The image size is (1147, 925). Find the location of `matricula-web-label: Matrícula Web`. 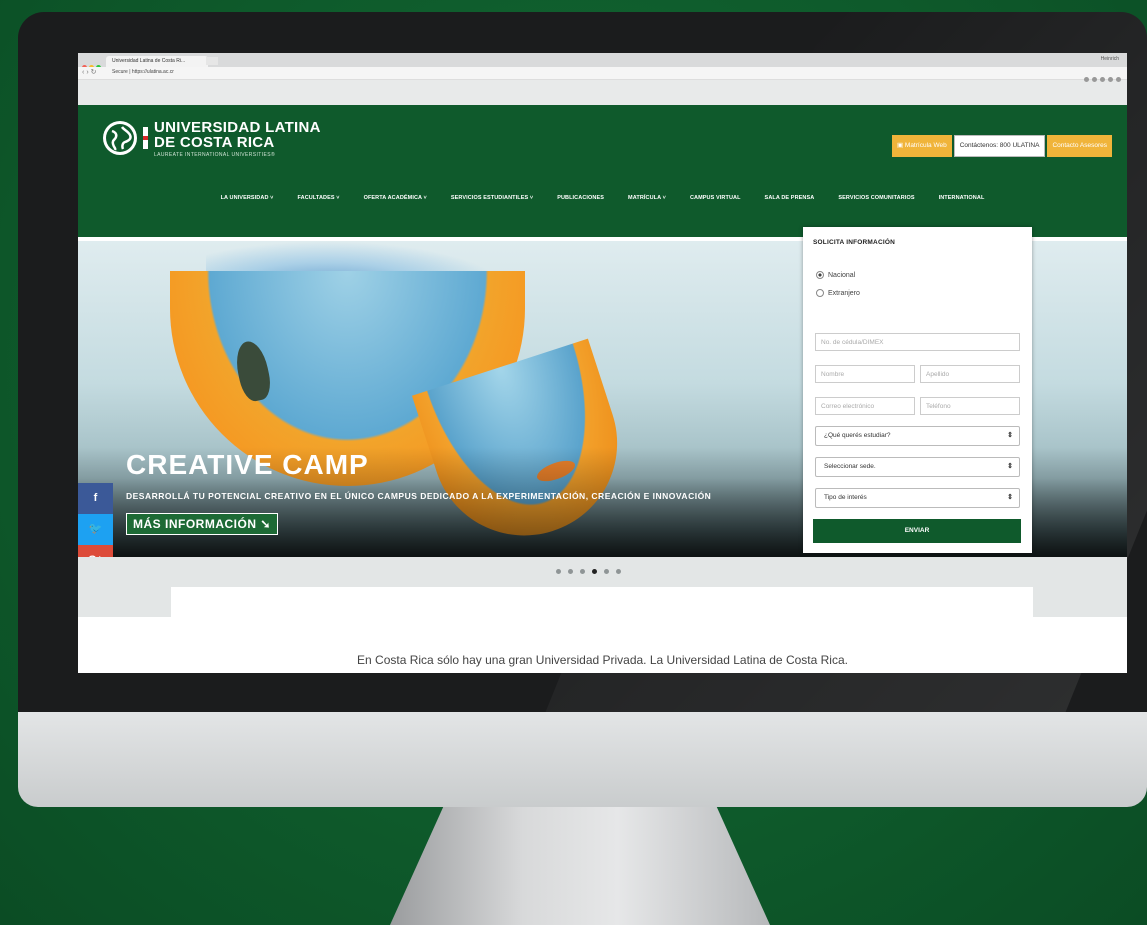

matricula-web-label: Matrícula Web is located at coordinates (925, 145).